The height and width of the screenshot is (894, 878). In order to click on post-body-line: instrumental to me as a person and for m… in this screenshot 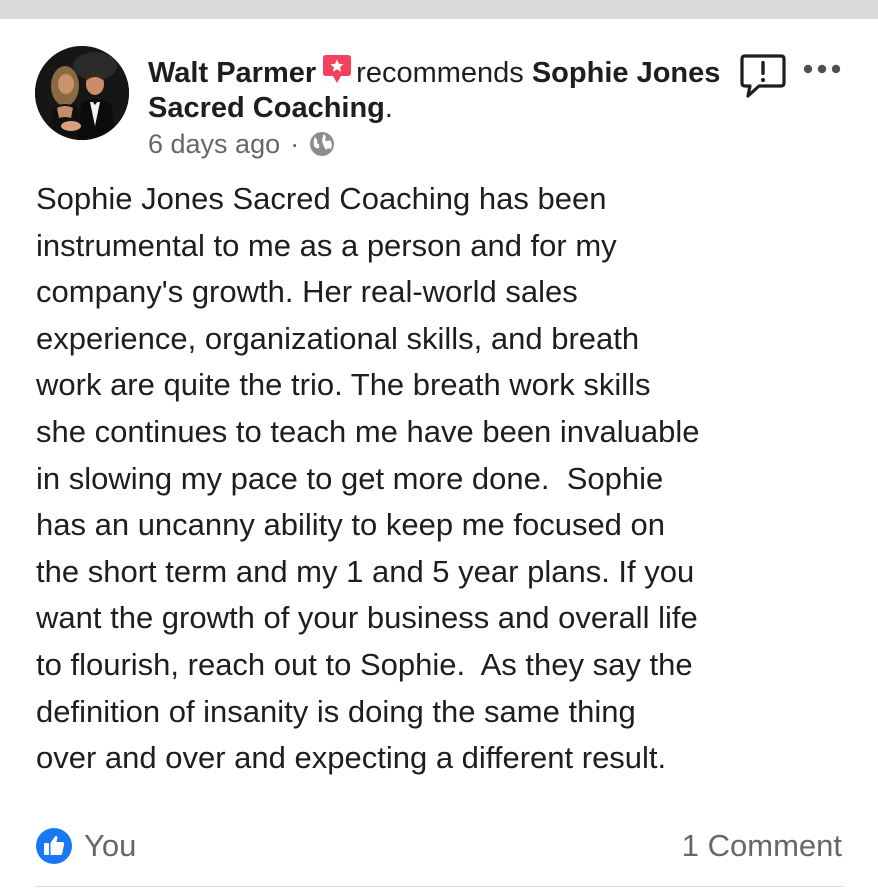, I will do `click(326, 245)`.